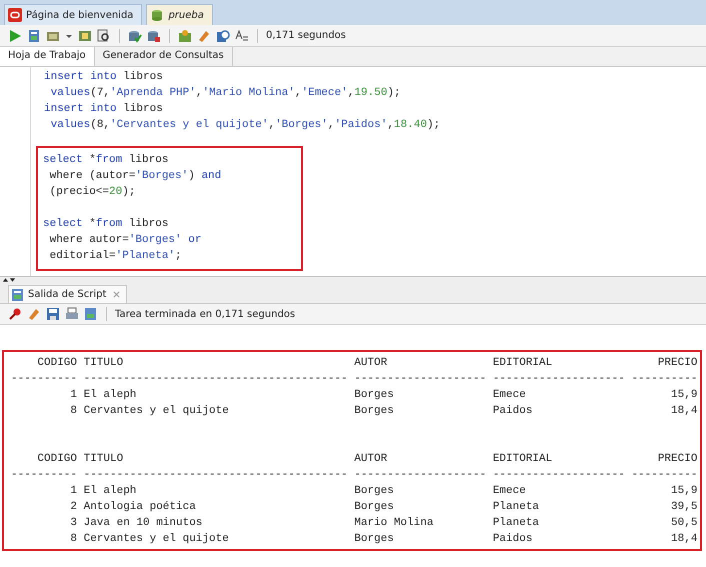  What do you see at coordinates (144, 523) in the screenshot?
I see `table-cell-text: Java en 10 minutos` at bounding box center [144, 523].